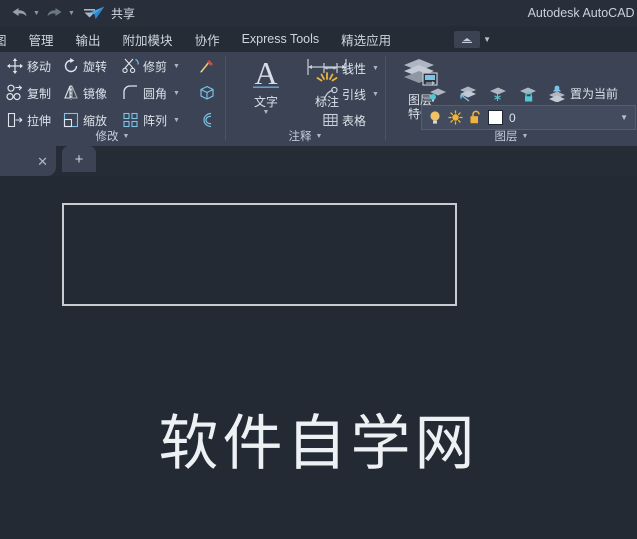 The height and width of the screenshot is (539, 637). I want to click on modify-trim-label: 修剪, so click(155, 66).